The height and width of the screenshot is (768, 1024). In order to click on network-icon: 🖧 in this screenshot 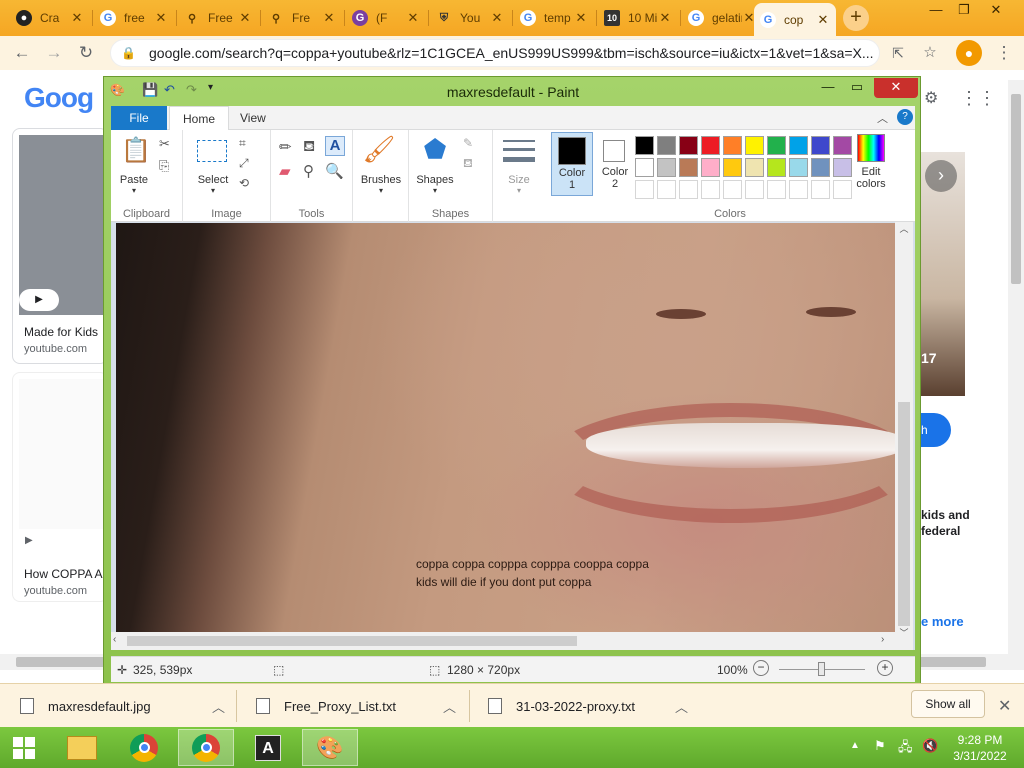, I will do `click(905, 749)`.